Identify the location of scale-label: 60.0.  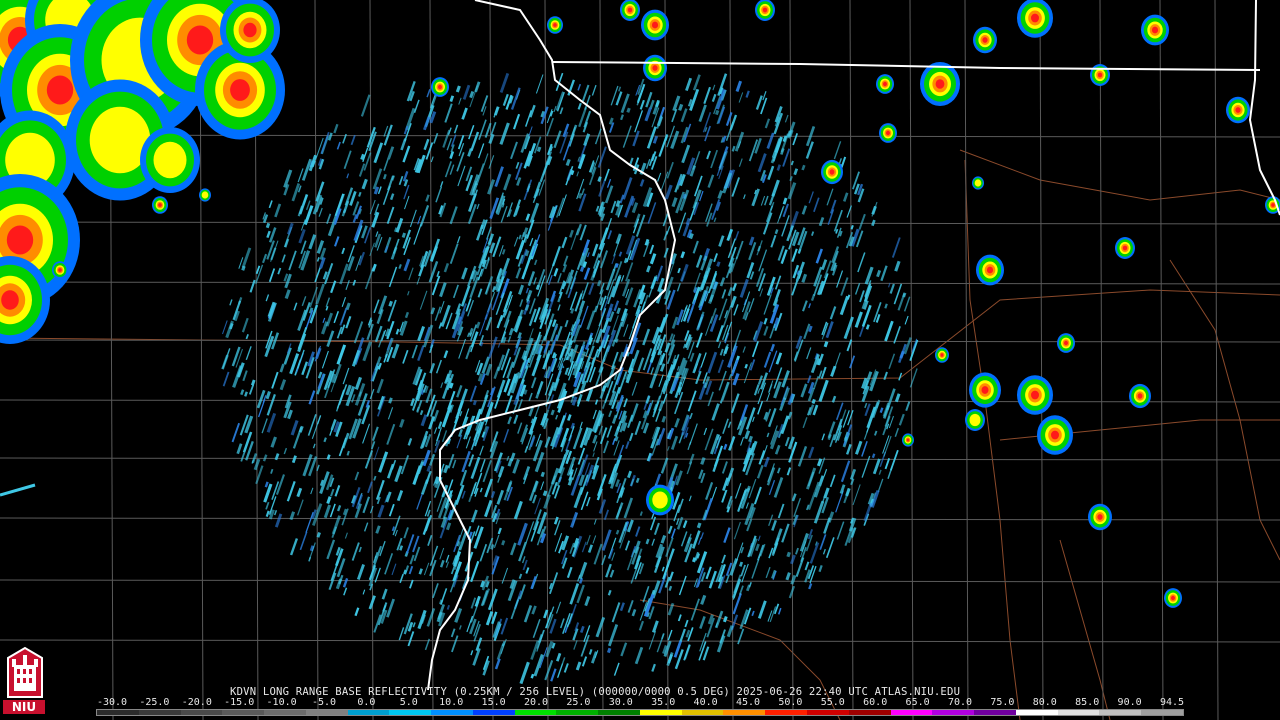
(875, 702).